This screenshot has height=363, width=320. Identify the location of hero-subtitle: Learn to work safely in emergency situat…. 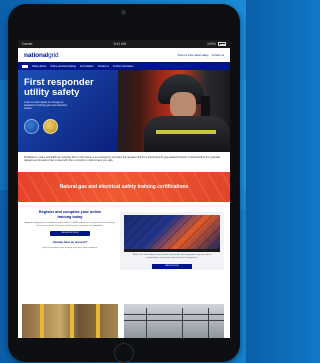
(46, 106).